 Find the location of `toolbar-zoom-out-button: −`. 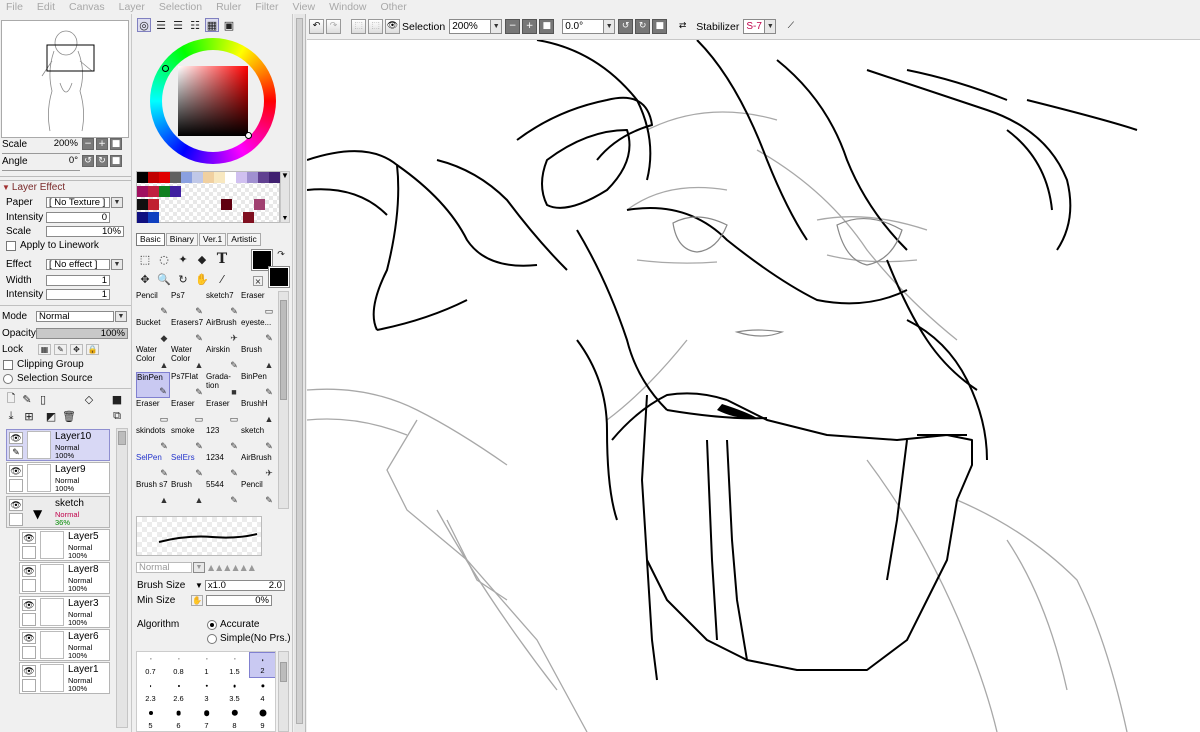

toolbar-zoom-out-button: − is located at coordinates (513, 26).